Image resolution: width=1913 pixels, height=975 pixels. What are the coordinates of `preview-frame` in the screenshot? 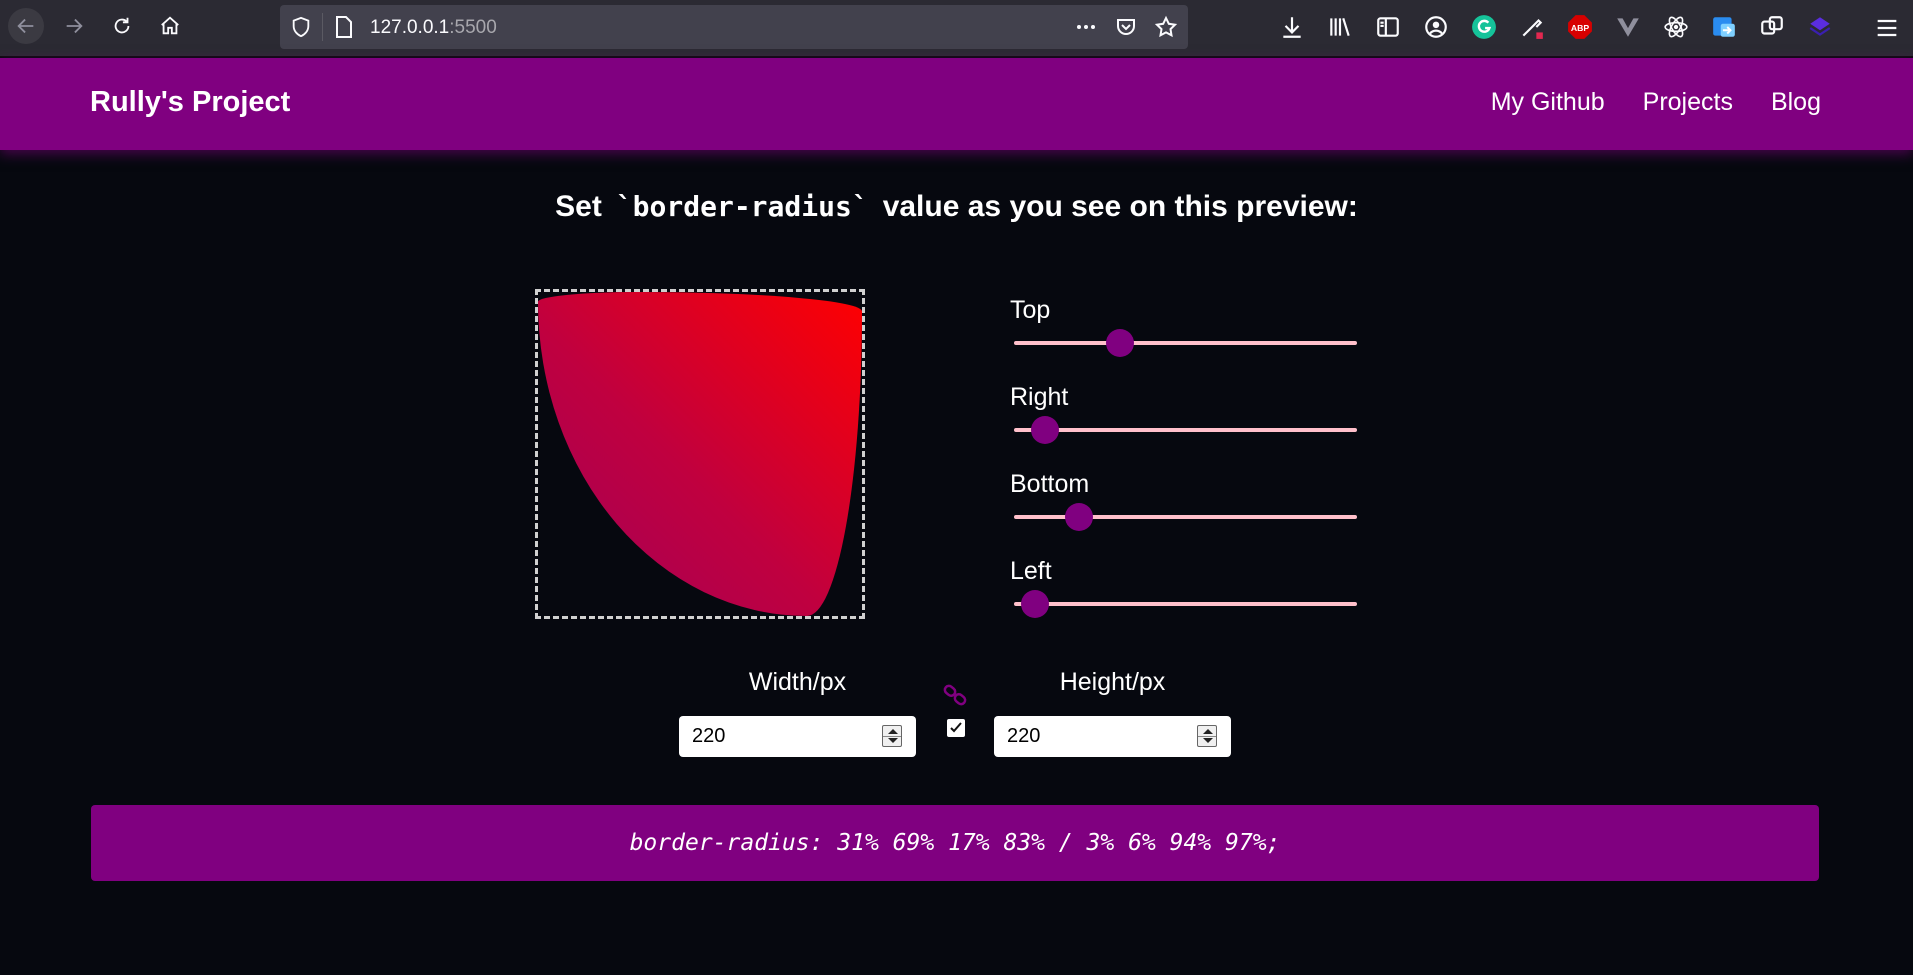 It's located at (700, 454).